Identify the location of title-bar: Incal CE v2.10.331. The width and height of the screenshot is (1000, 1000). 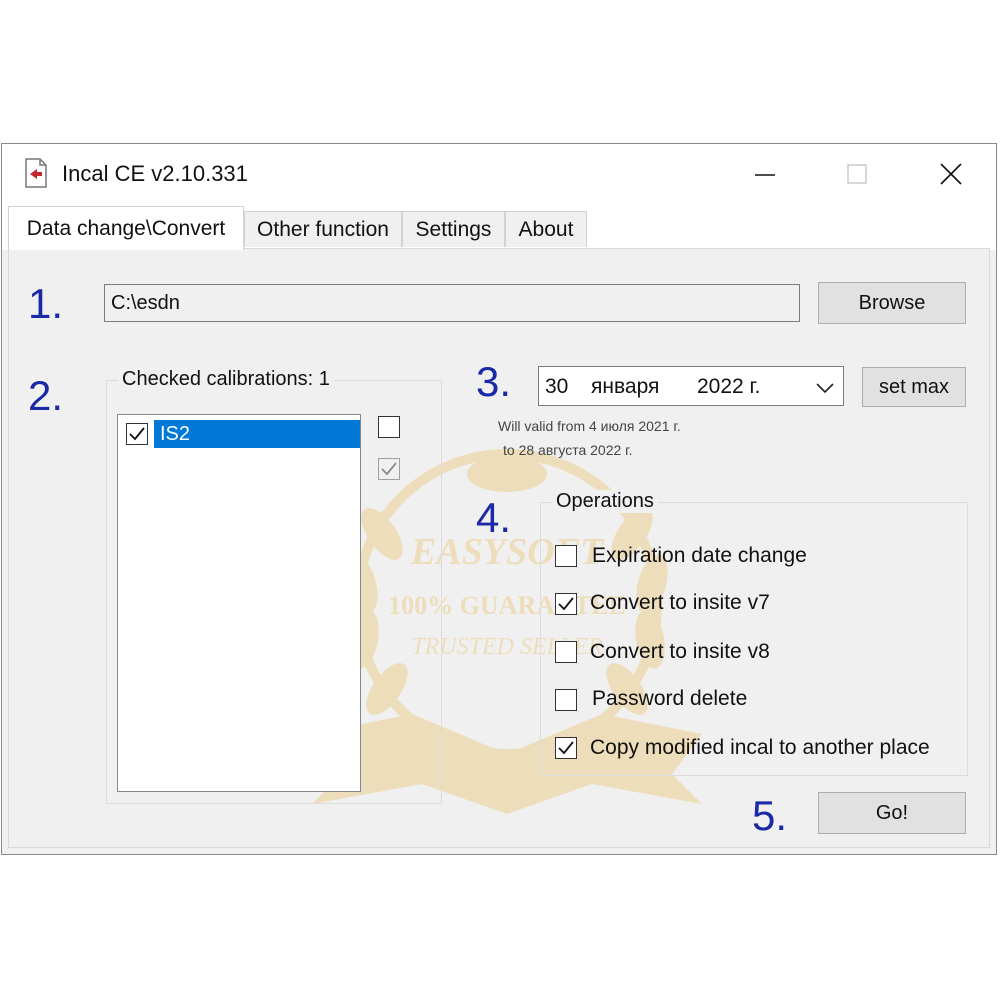
(499, 175).